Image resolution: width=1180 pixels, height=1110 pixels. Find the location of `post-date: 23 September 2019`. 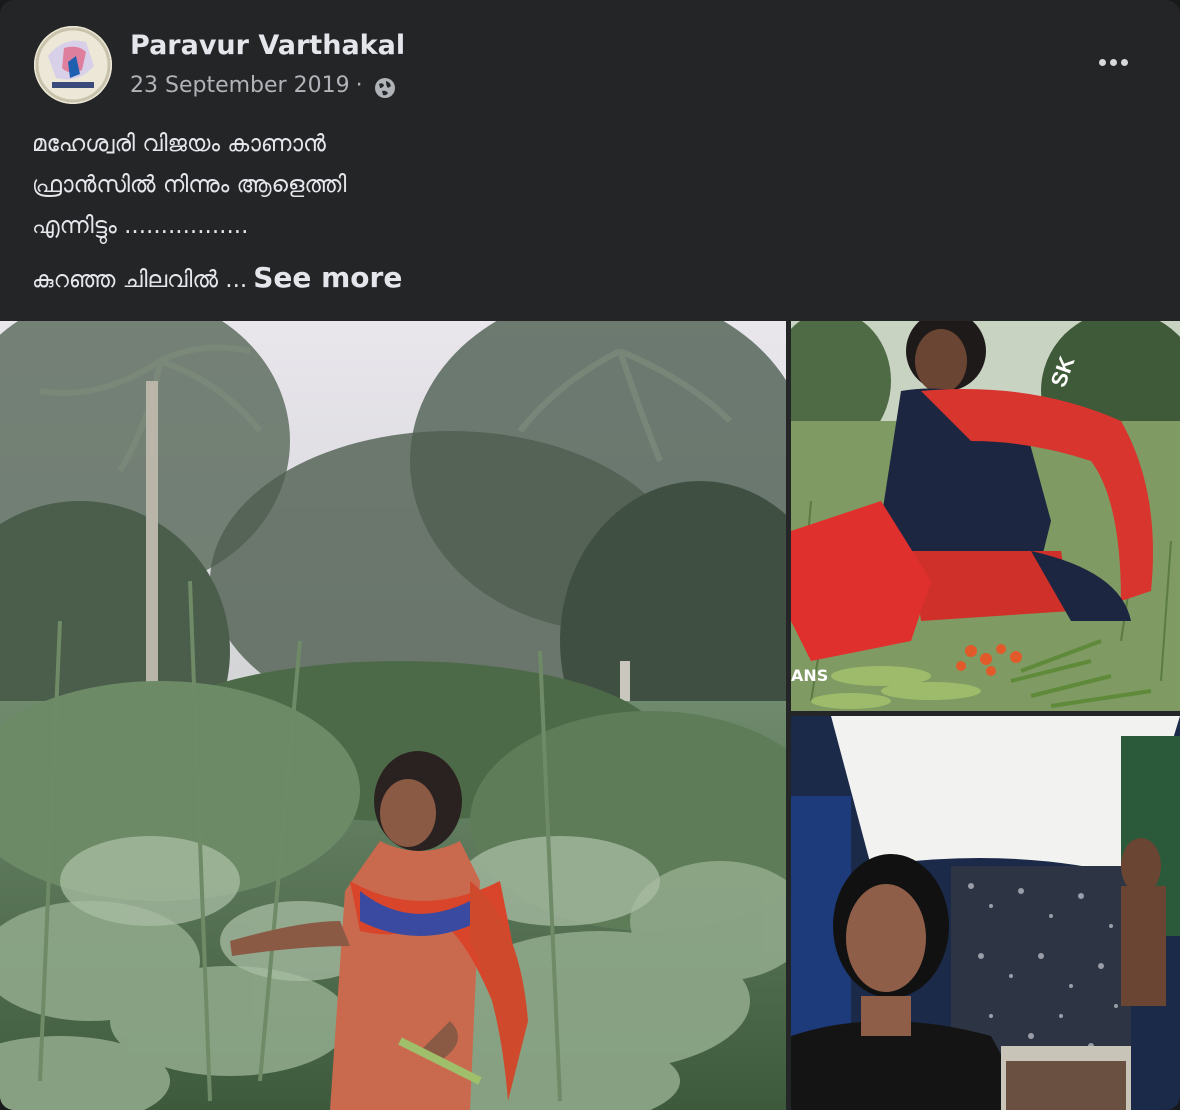

post-date: 23 September 2019 is located at coordinates (240, 85).